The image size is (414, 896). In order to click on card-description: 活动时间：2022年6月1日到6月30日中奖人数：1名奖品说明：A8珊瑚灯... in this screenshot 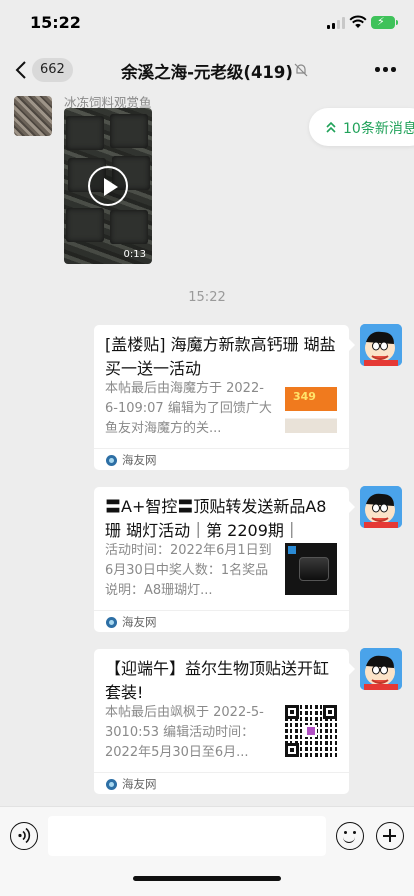, I will do `click(188, 570)`.